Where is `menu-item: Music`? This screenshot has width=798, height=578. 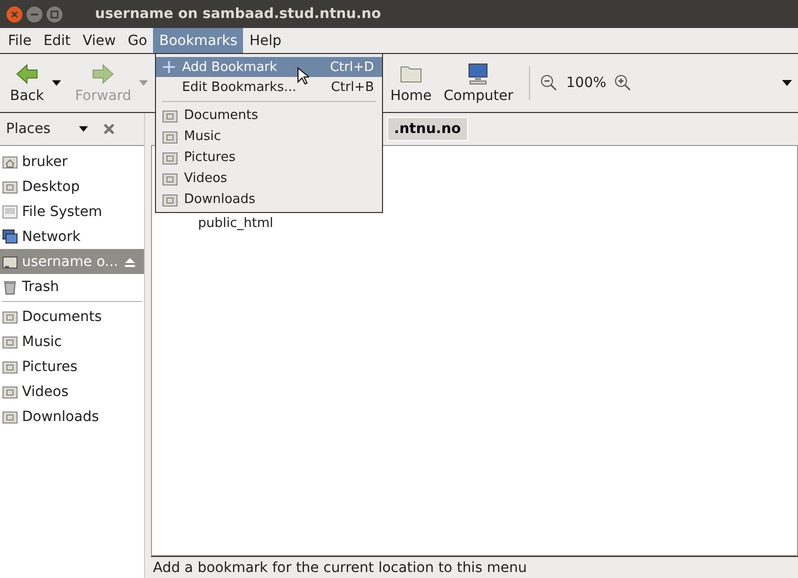 menu-item: Music is located at coordinates (269, 136).